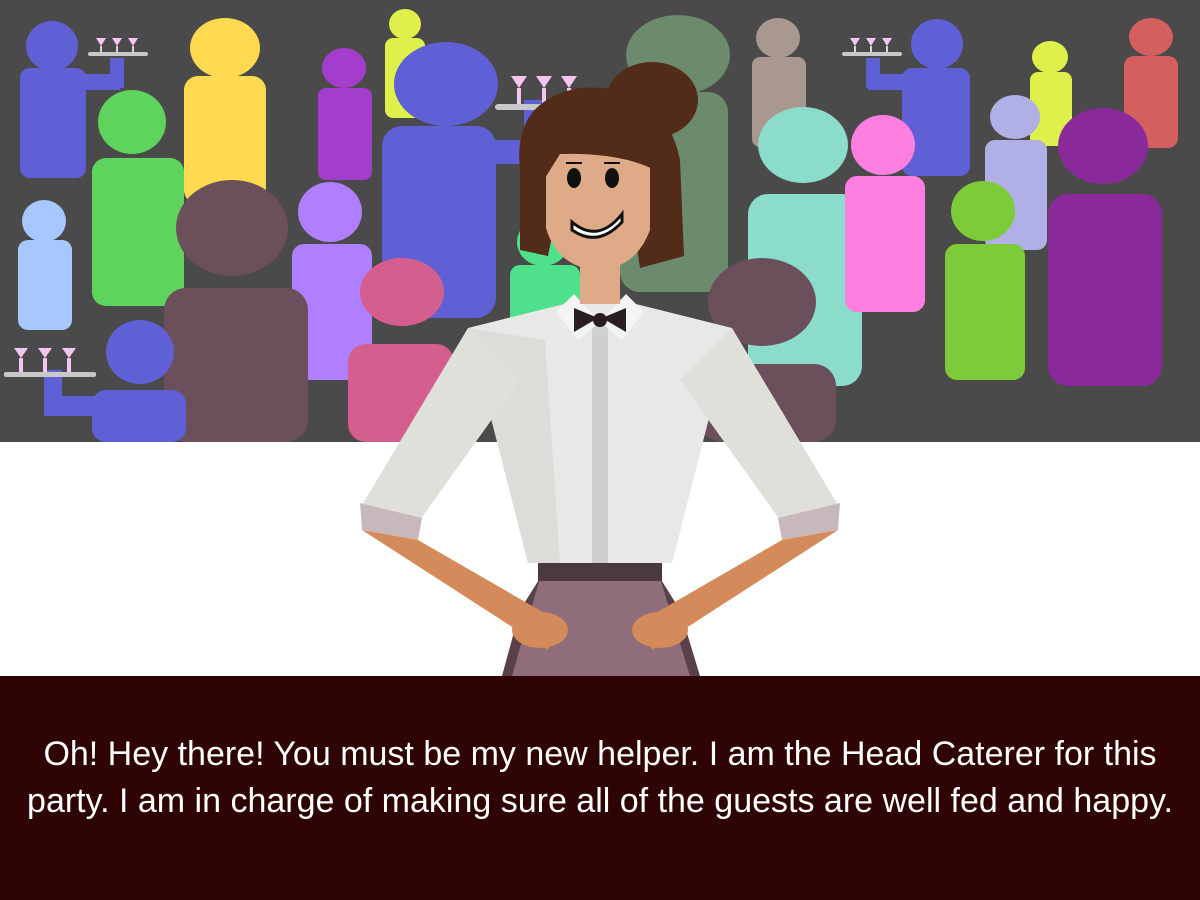 This screenshot has width=1200, height=900. I want to click on right-eye, so click(612, 178).